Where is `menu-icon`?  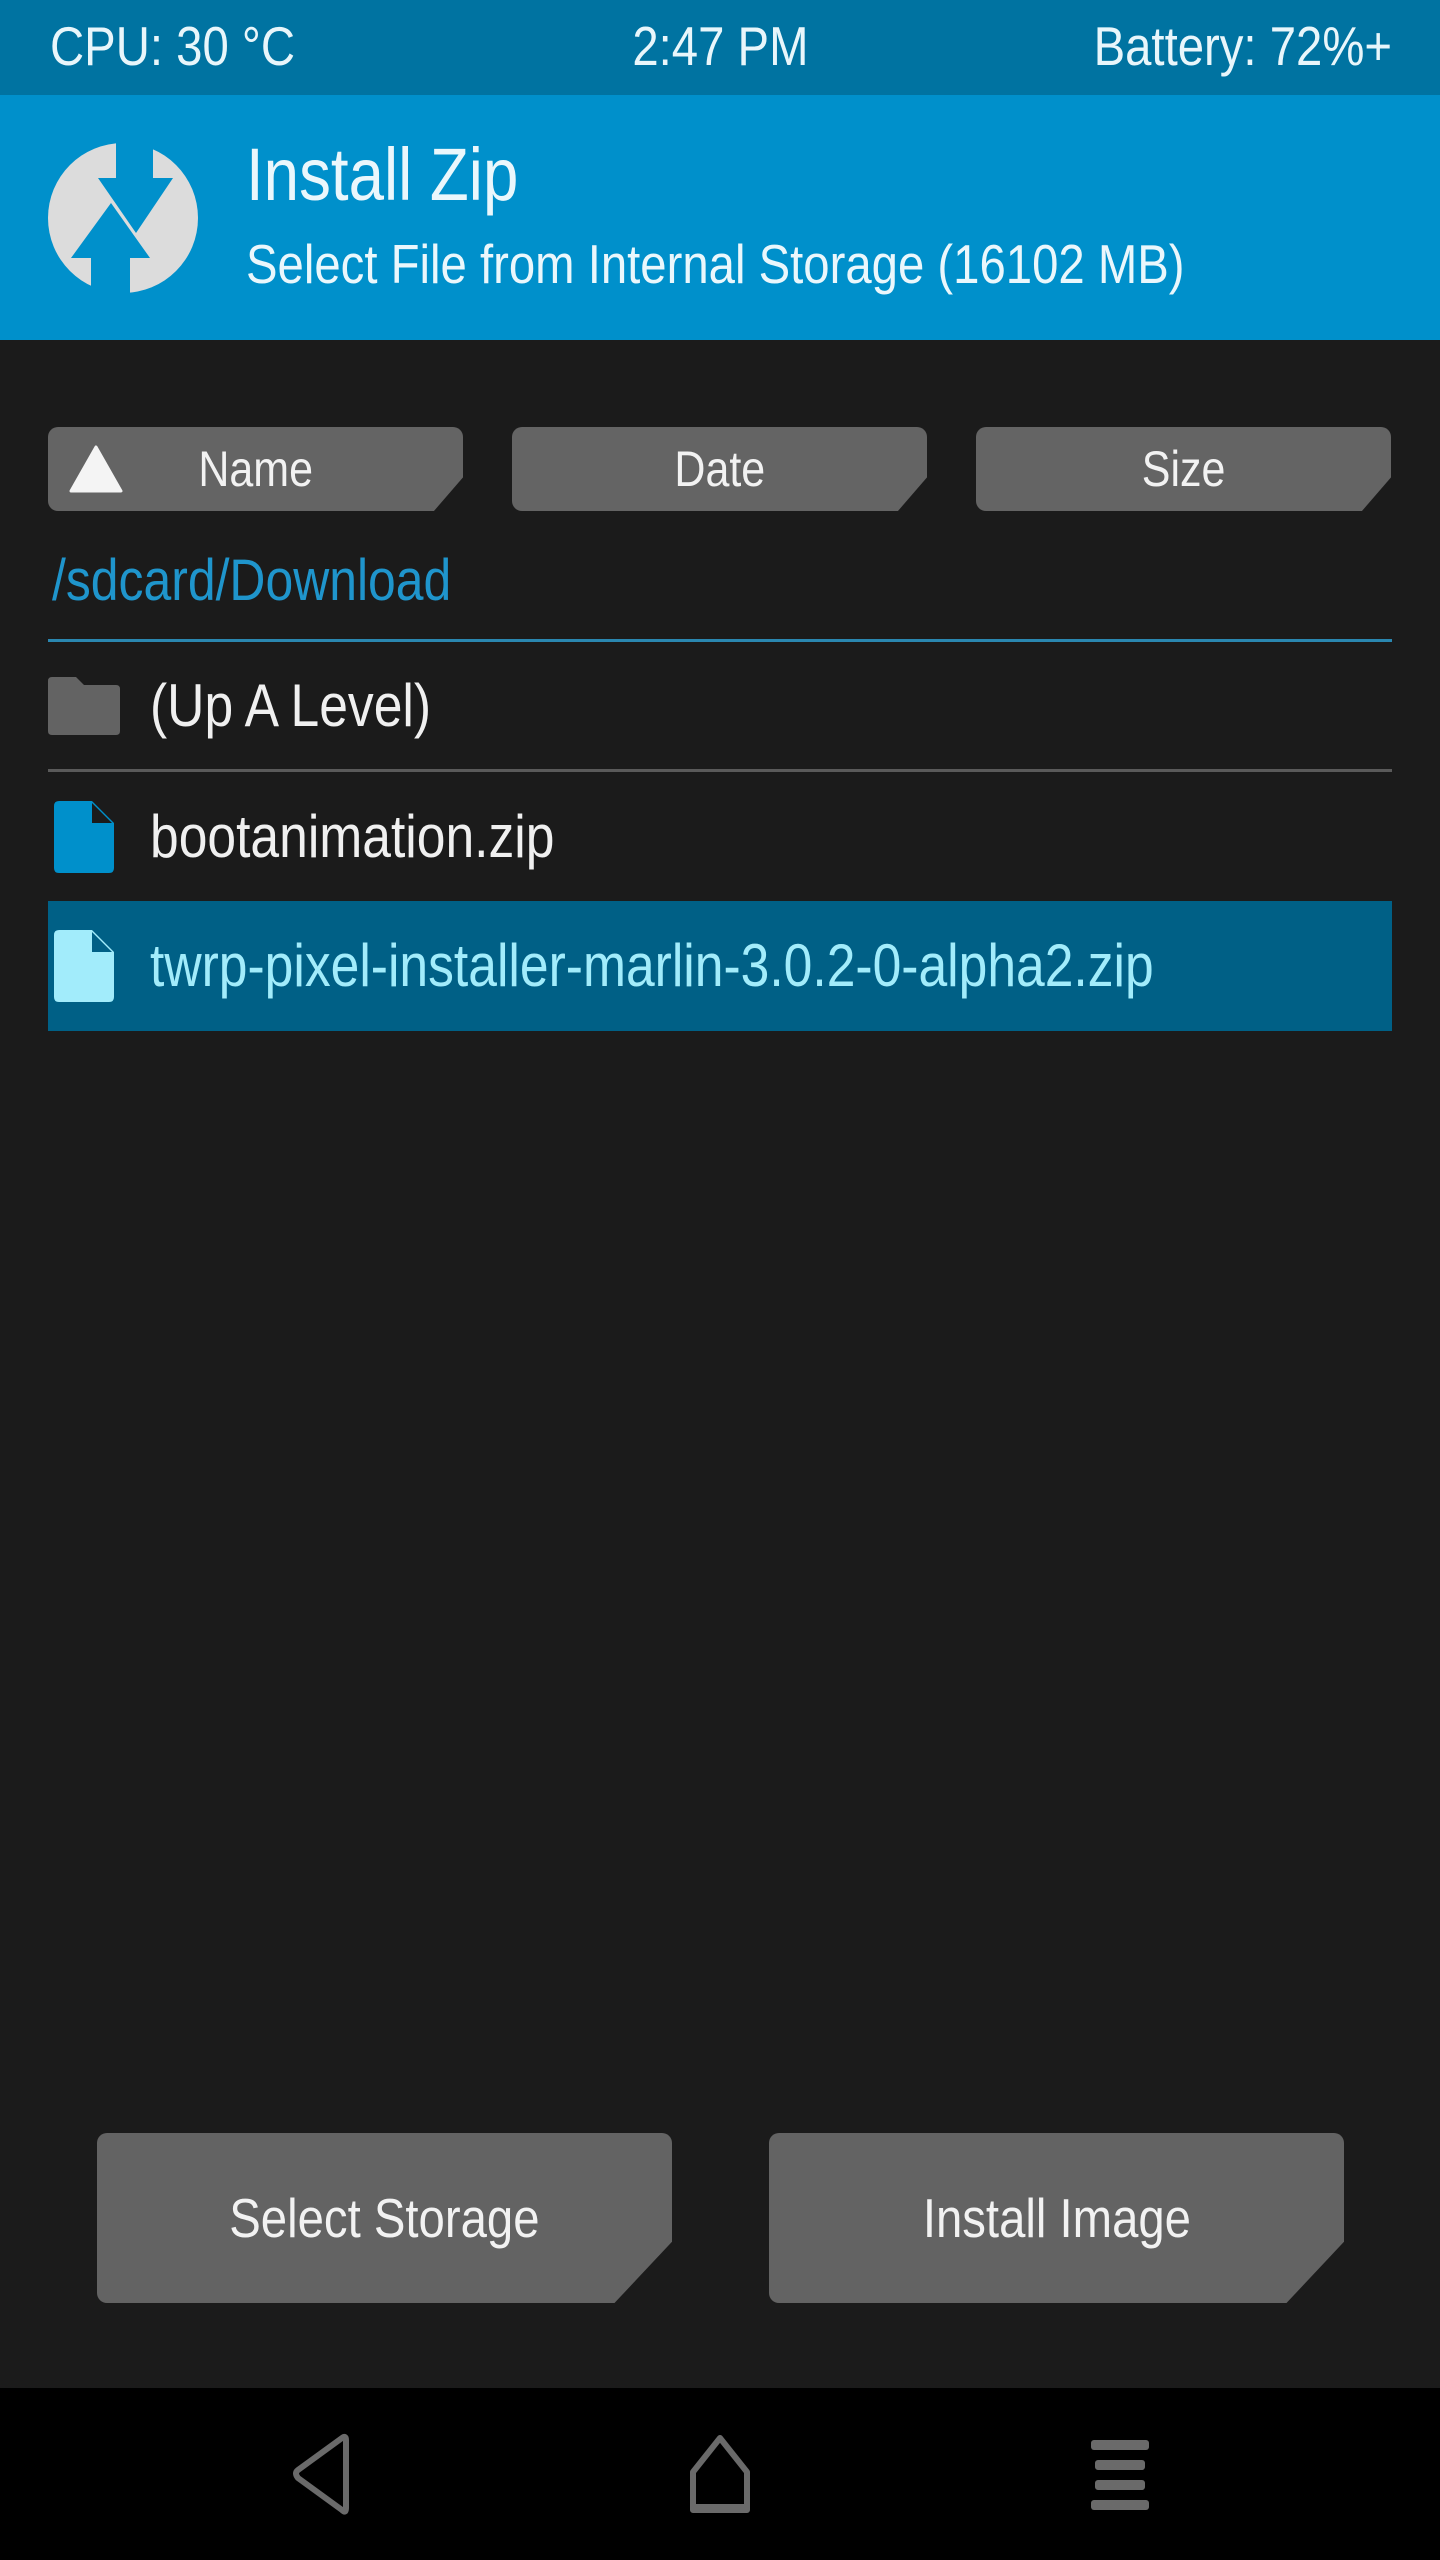
menu-icon is located at coordinates (1120, 2473).